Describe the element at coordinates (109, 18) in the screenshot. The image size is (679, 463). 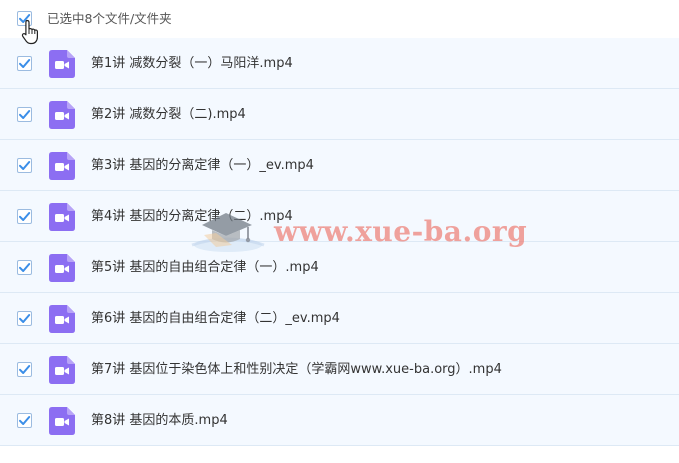
I see `selection-count-label: 已选中8个文件/文件夹` at that location.